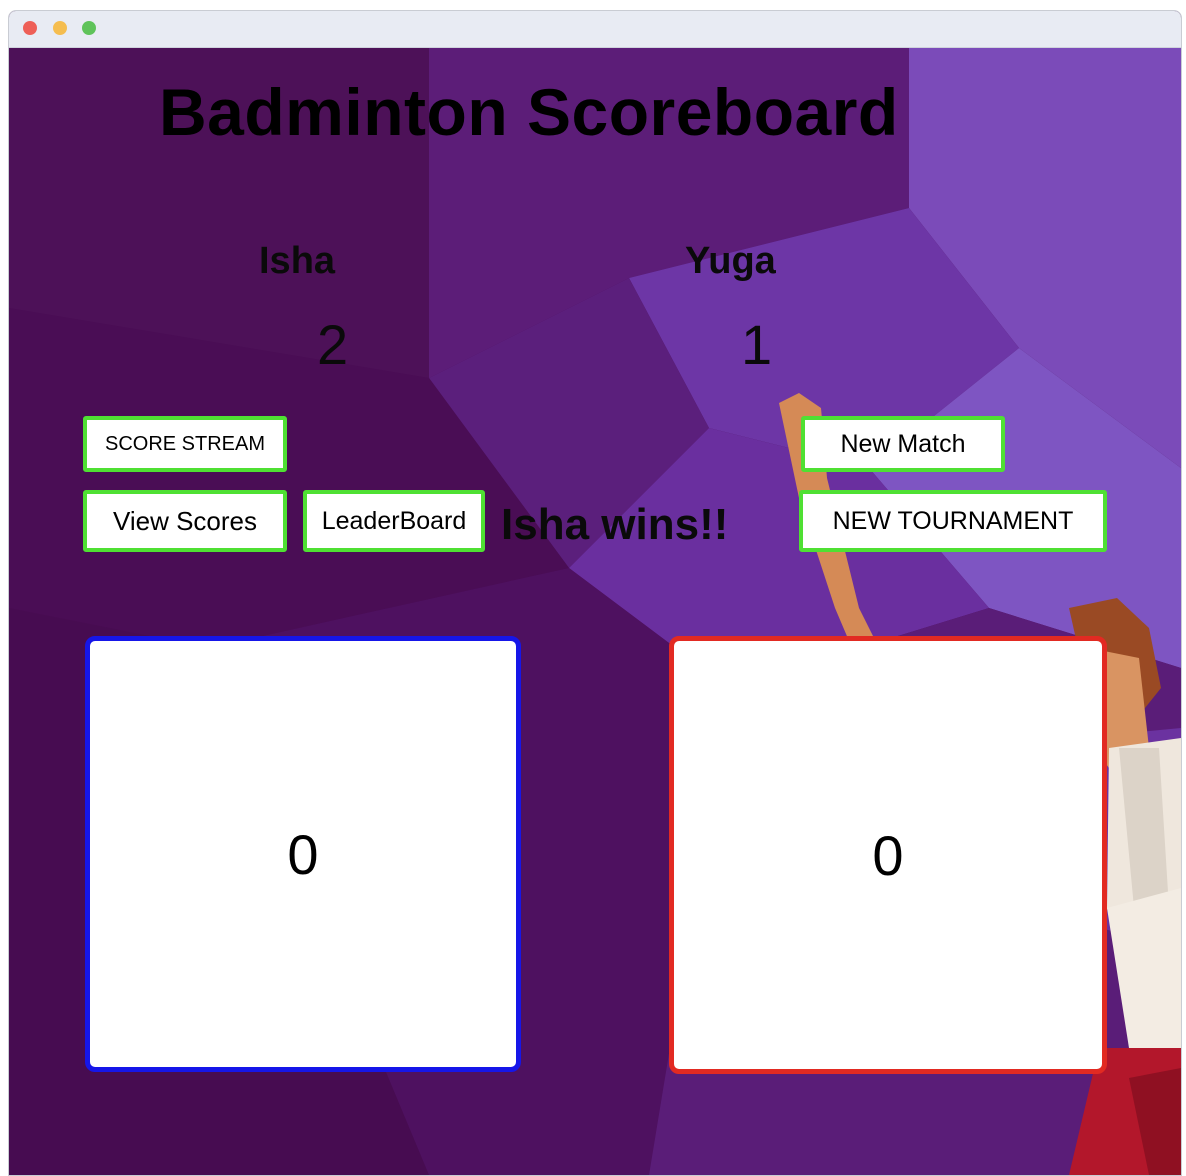 The width and height of the screenshot is (1186, 1176). I want to click on player-one-points: 0, so click(303, 854).